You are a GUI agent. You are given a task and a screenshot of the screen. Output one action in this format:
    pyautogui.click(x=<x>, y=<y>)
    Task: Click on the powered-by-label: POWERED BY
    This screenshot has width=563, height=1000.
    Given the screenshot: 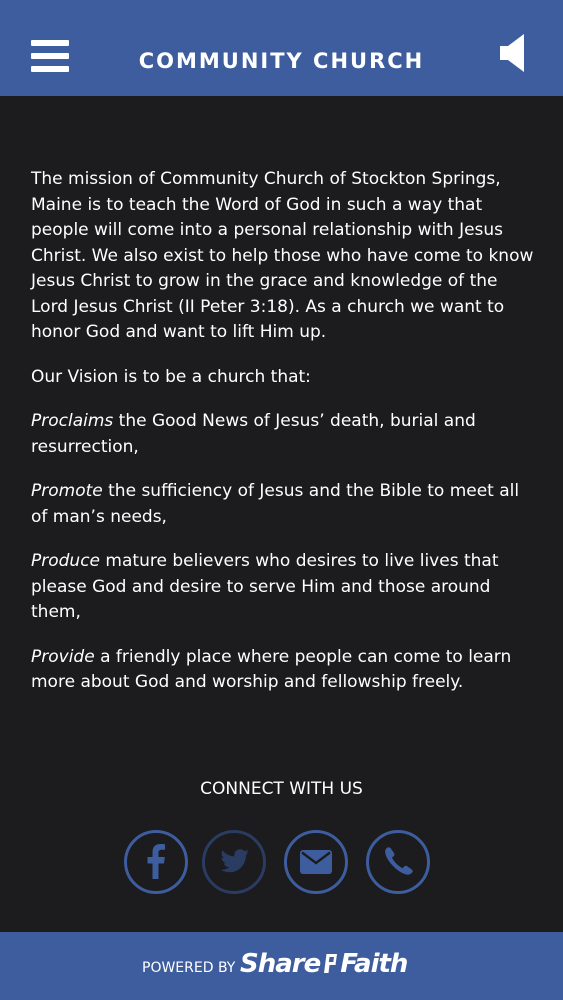 What is the action you would take?
    pyautogui.click(x=189, y=968)
    